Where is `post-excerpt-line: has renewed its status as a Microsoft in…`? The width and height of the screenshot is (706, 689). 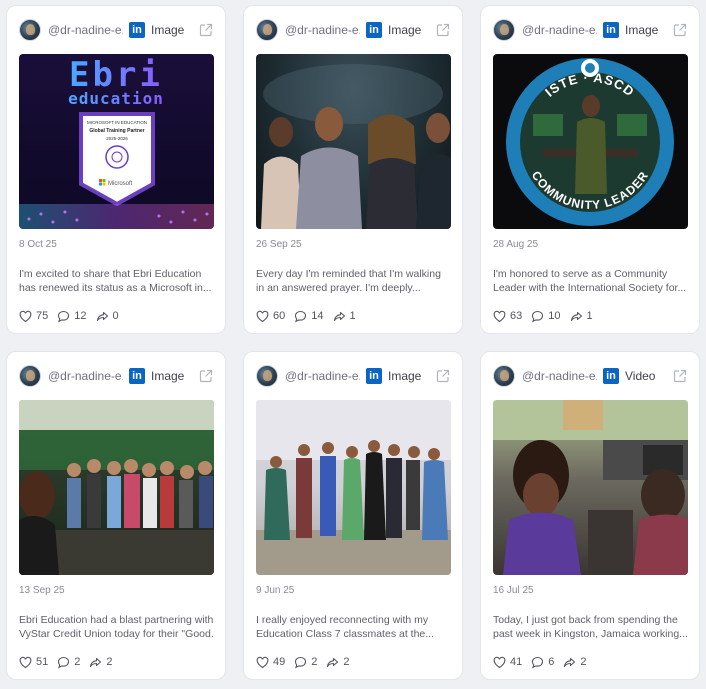
post-excerpt-line: has renewed its status as a Microsoft in… is located at coordinates (115, 288).